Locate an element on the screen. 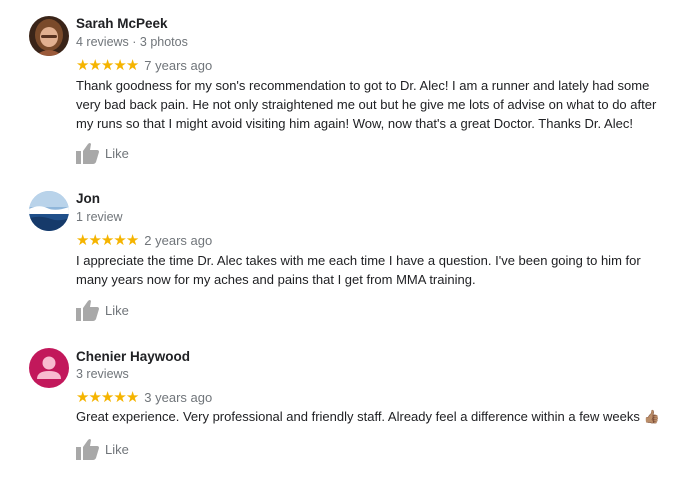 The height and width of the screenshot is (477, 685). rating-row: ★ ★ ★ ★ ★ 7 years ago is located at coordinates (144, 65).